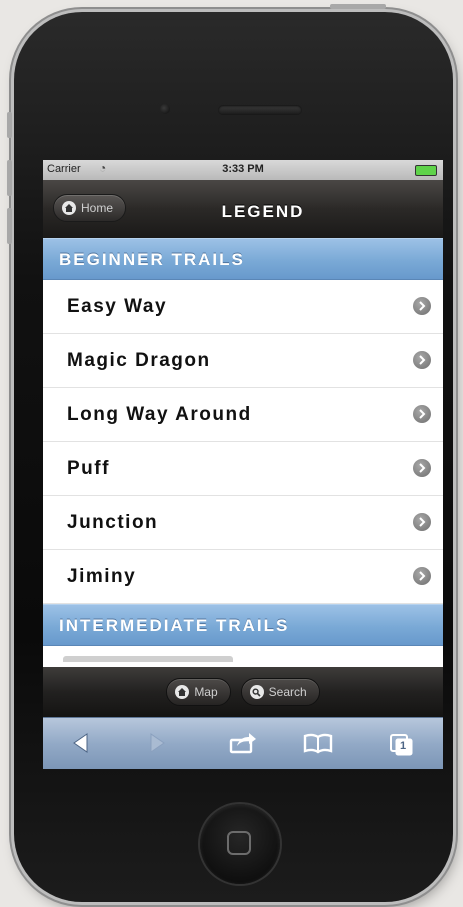 Image resolution: width=463 pixels, height=907 pixels. Describe the element at coordinates (88, 468) in the screenshot. I see `list-item-label: Puff` at that location.